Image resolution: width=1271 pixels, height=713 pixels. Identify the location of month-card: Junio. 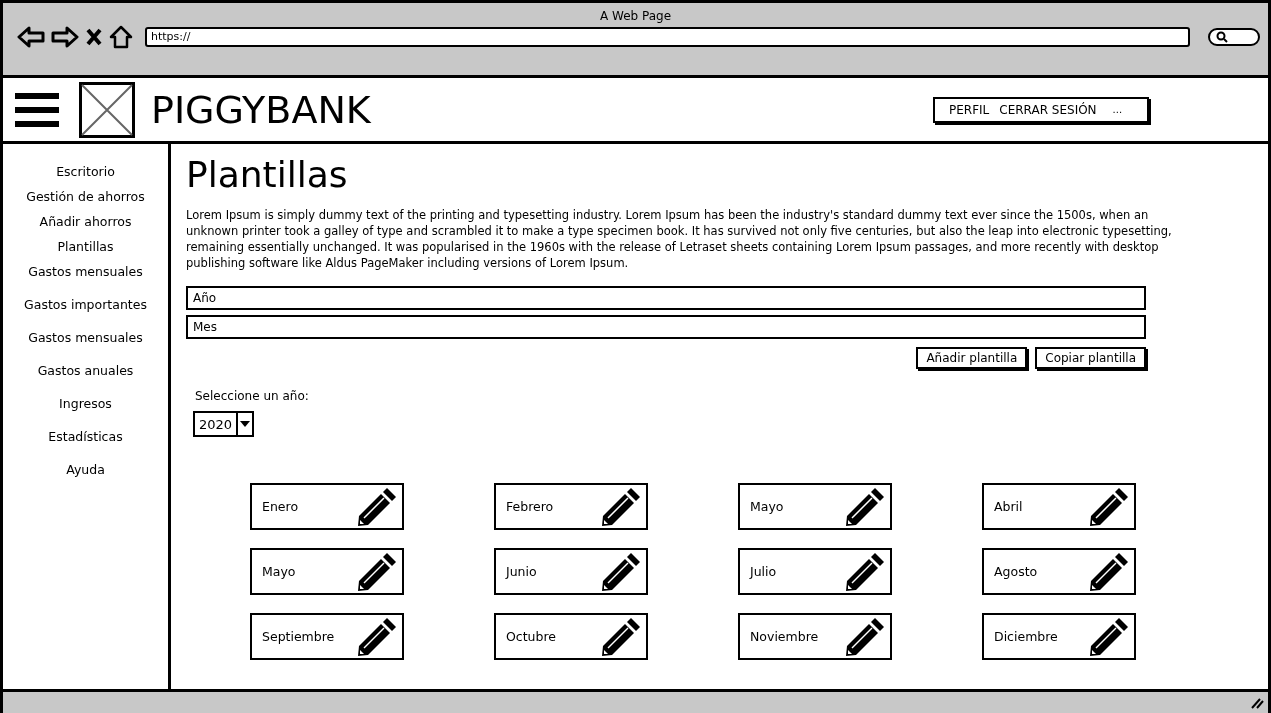
(571, 571).